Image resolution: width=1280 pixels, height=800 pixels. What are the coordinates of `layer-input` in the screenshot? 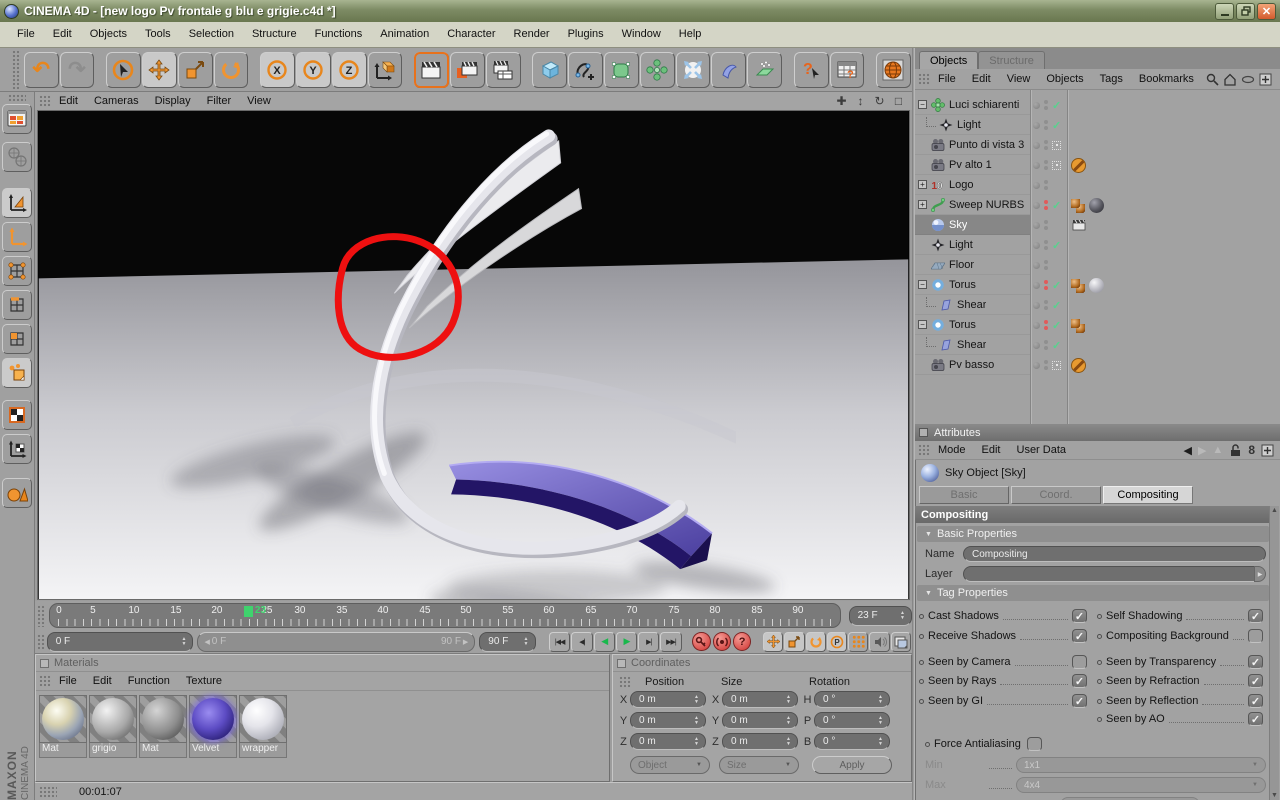 It's located at (1114, 574).